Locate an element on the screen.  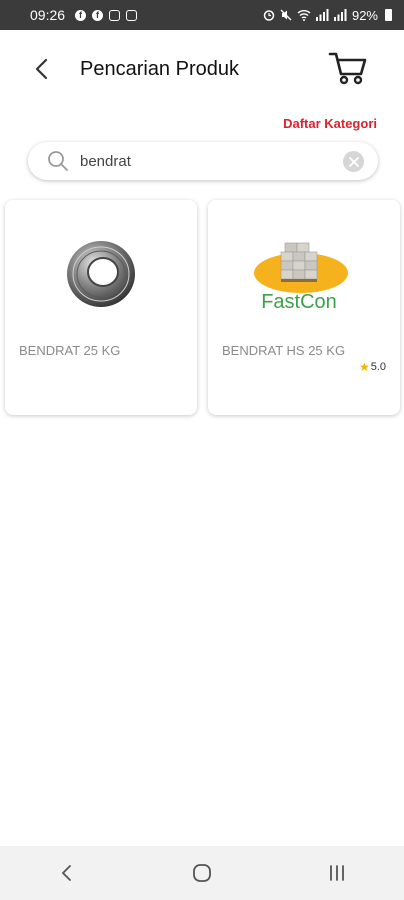
status-bar: 09:26 f f 92% is located at coordinates (202, 15).